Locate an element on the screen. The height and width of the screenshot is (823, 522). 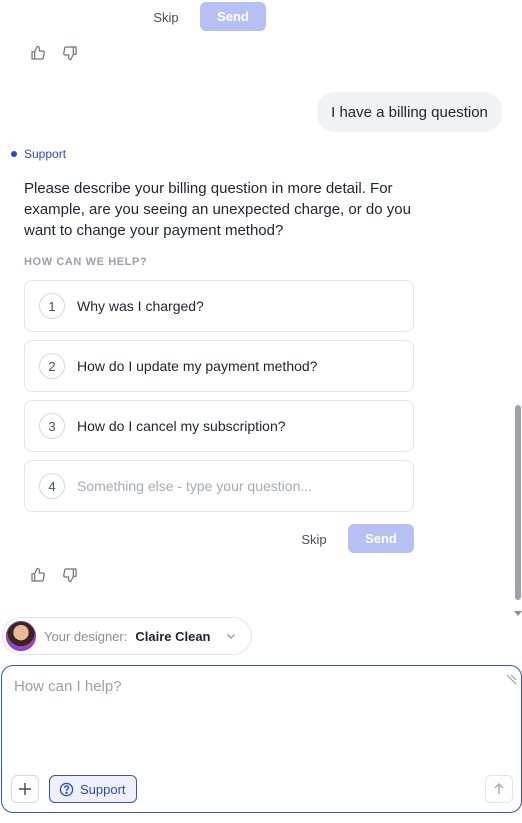
submit-arrow-button is located at coordinates (499, 789).